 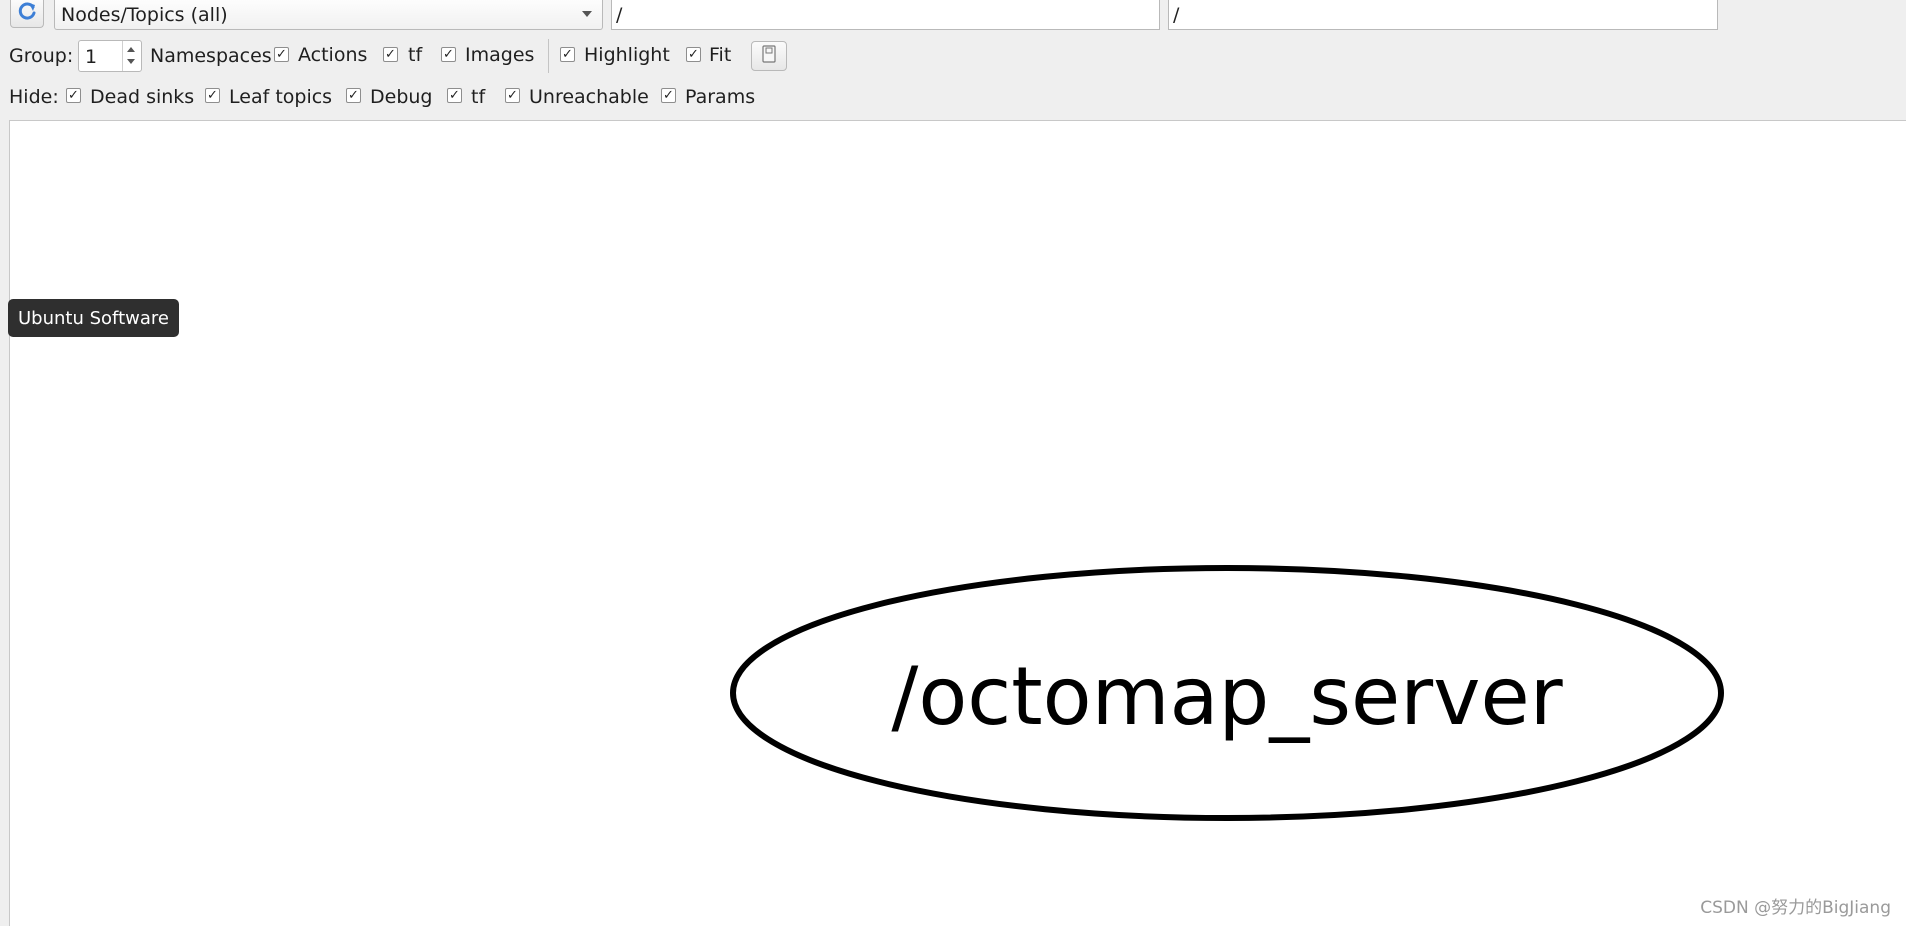 What do you see at coordinates (73, 95) in the screenshot?
I see `hide-dead-sinks-checkbox: ✓` at bounding box center [73, 95].